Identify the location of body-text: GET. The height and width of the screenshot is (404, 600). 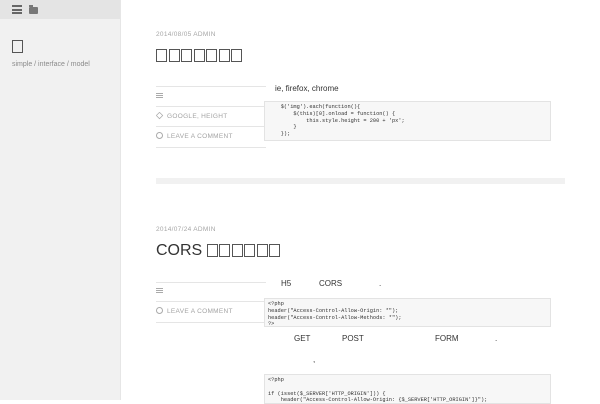
(302, 338).